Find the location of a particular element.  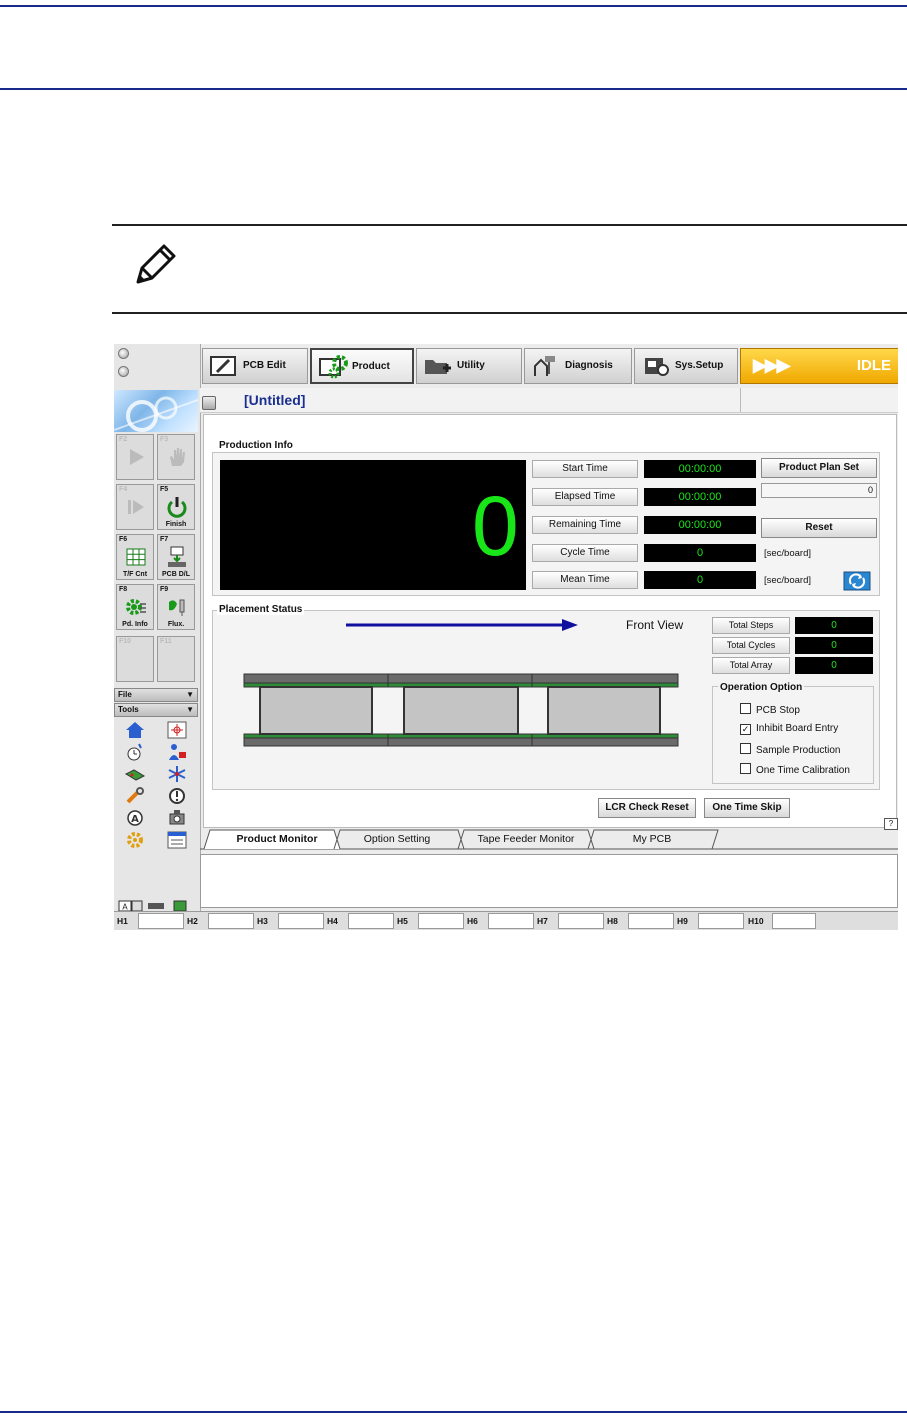

head-h7-value is located at coordinates (581, 921).